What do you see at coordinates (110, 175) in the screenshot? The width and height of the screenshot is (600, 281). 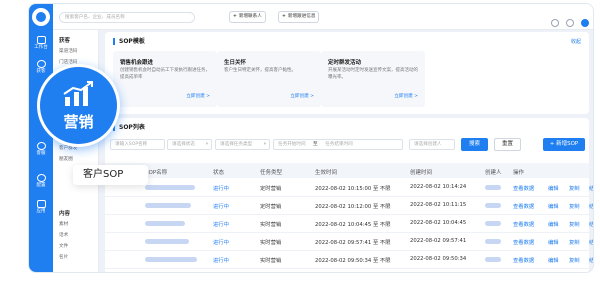 I see `customer-sop-tooltip: 客户SOP` at bounding box center [110, 175].